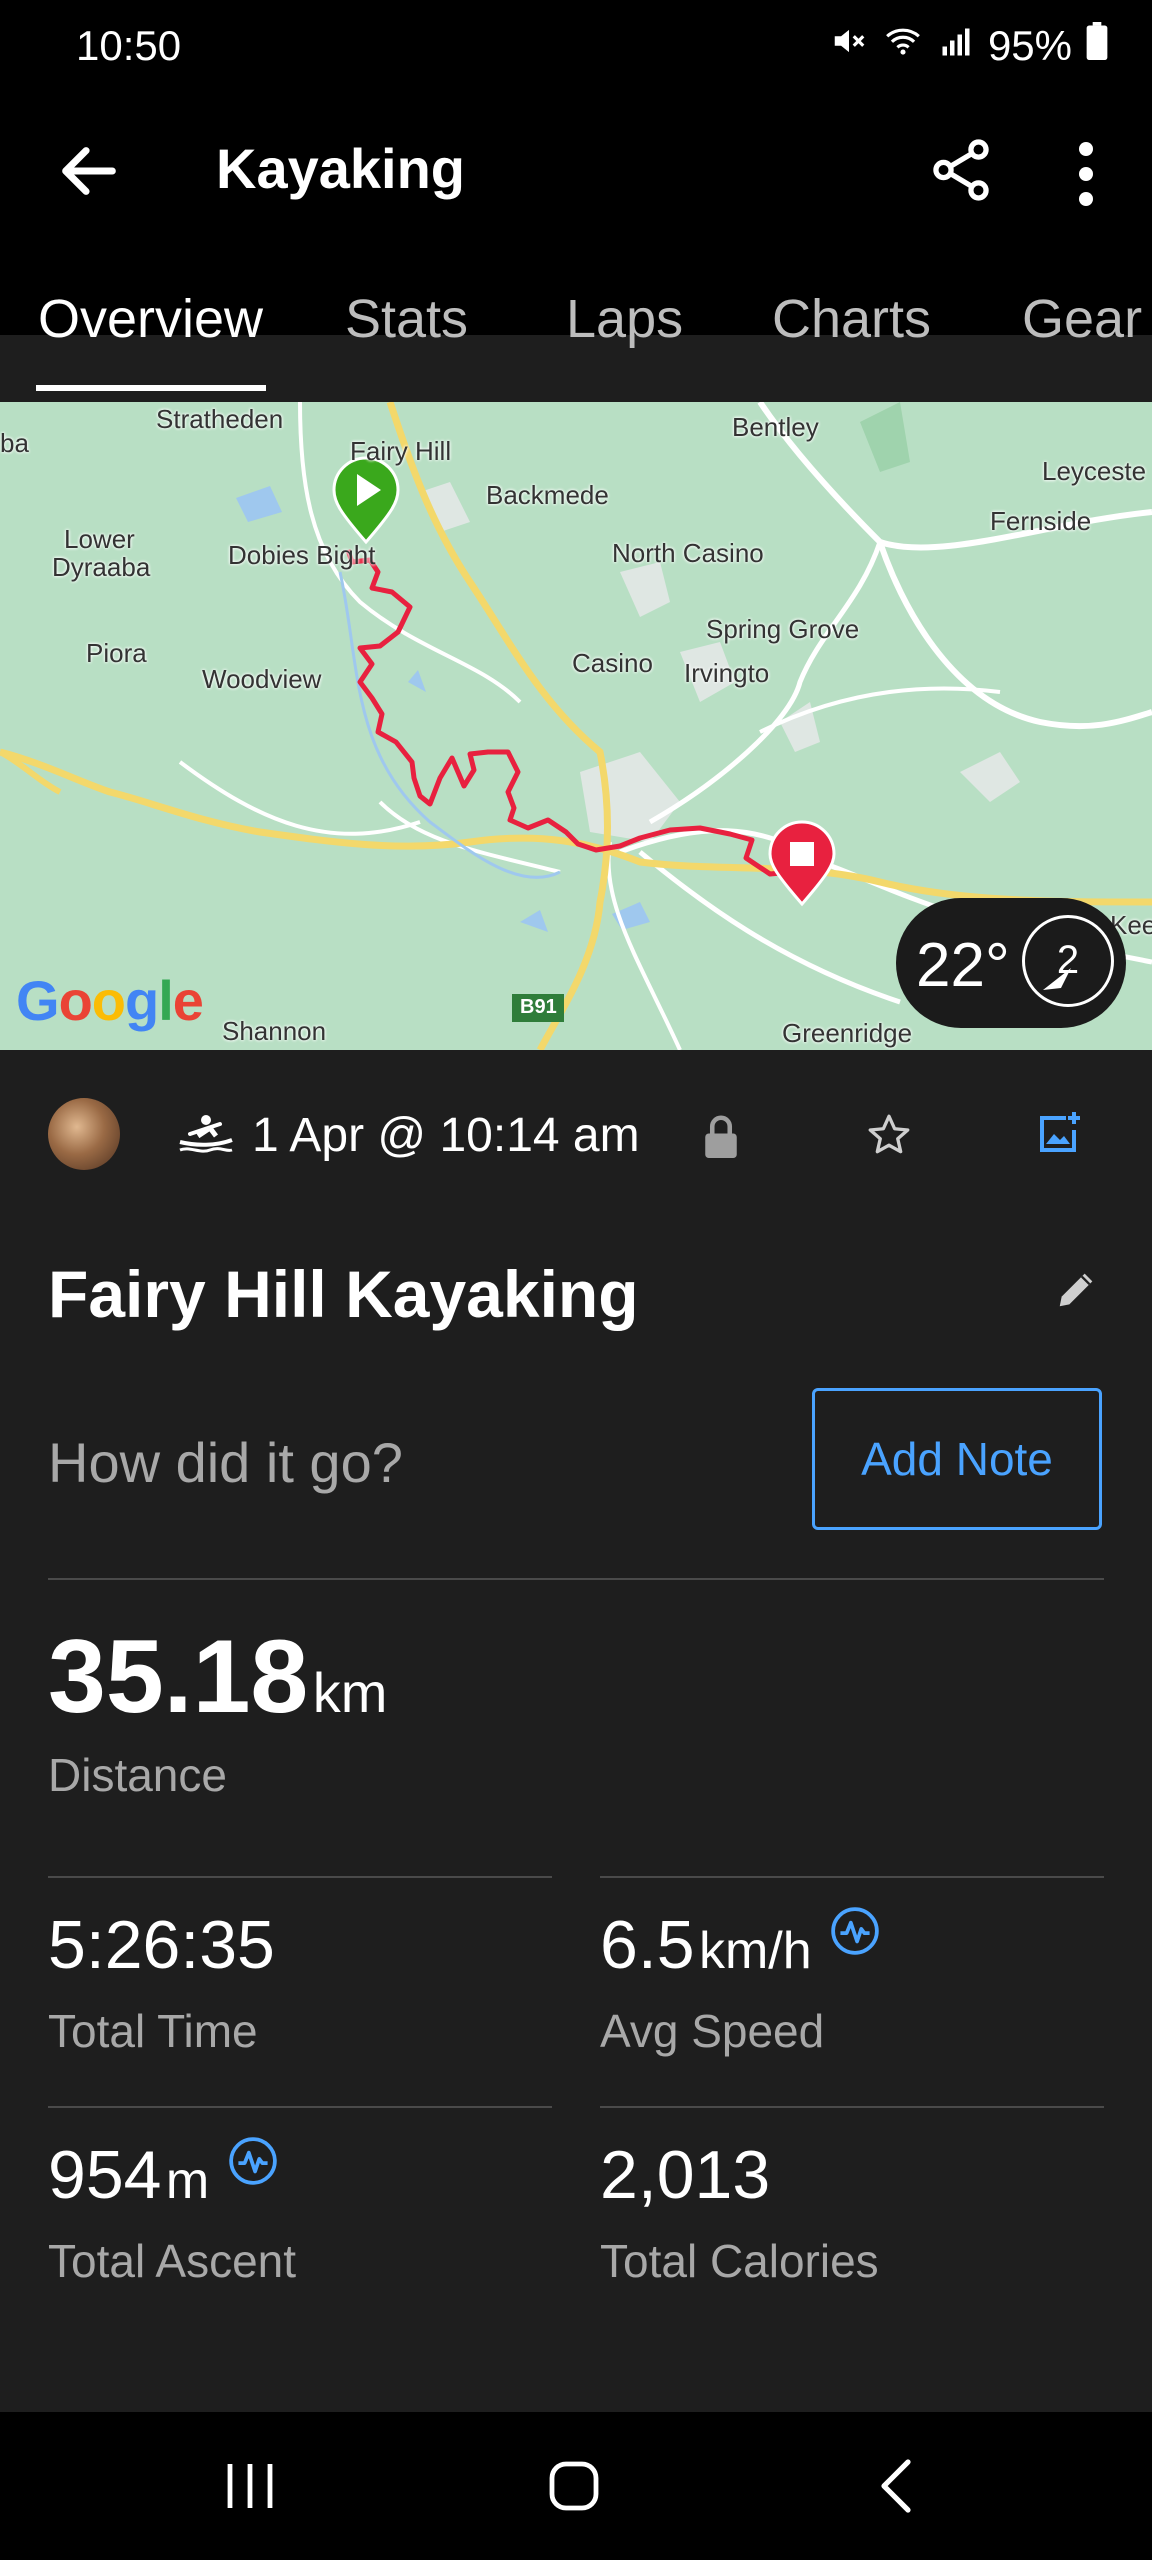 This screenshot has width=1152, height=2560. Describe the element at coordinates (163, 2175) in the screenshot. I see `total-ascent-stat: 954 m` at that location.